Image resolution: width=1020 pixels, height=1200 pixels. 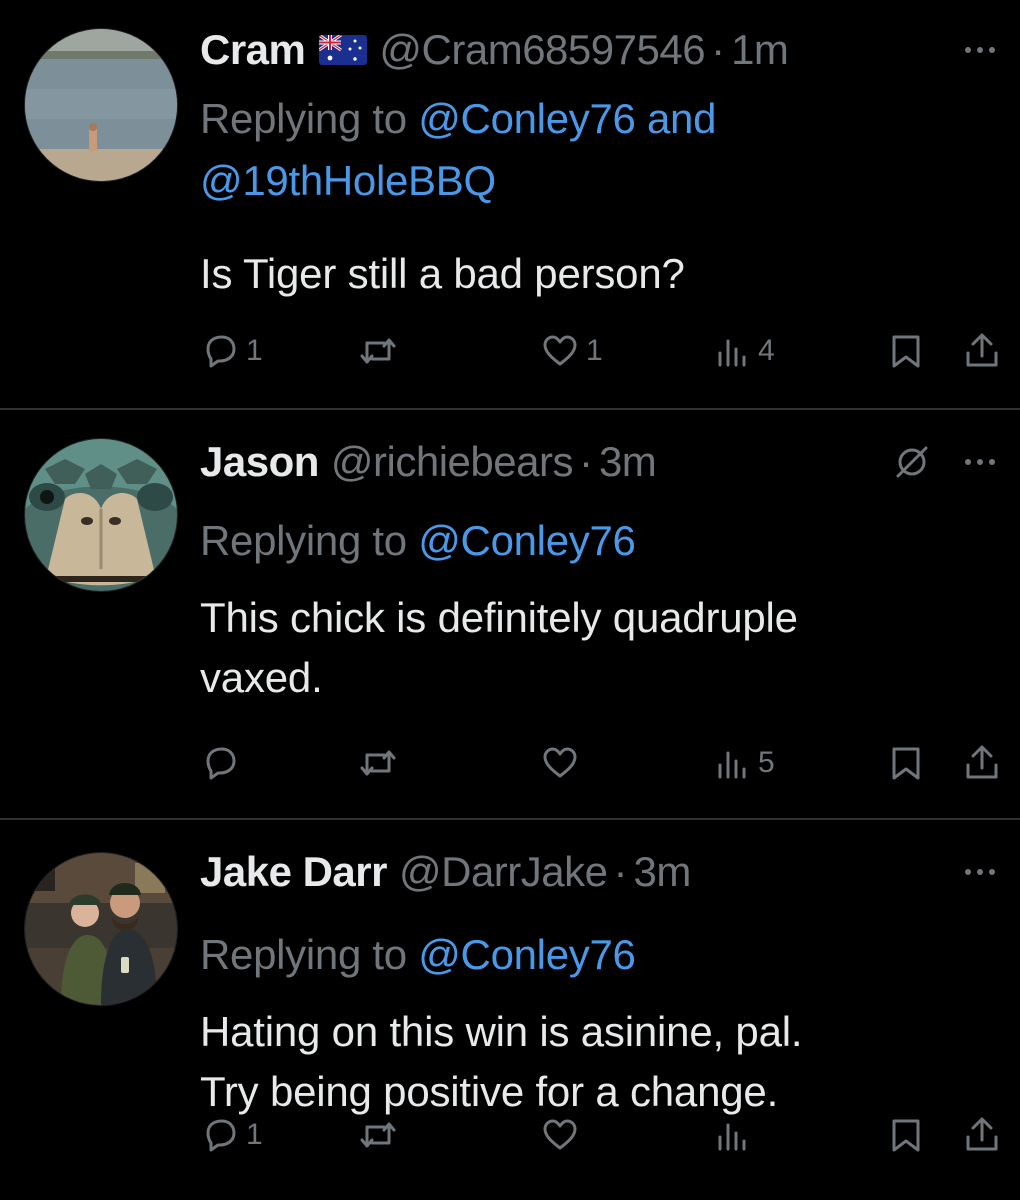 What do you see at coordinates (594, 350) in the screenshot?
I see `like-count: 1` at bounding box center [594, 350].